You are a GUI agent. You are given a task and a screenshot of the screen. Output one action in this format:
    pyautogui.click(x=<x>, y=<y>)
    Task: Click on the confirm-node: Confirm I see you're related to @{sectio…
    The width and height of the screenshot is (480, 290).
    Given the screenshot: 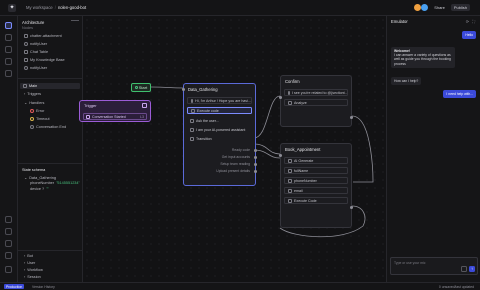 What is the action you would take?
    pyautogui.click(x=316, y=101)
    